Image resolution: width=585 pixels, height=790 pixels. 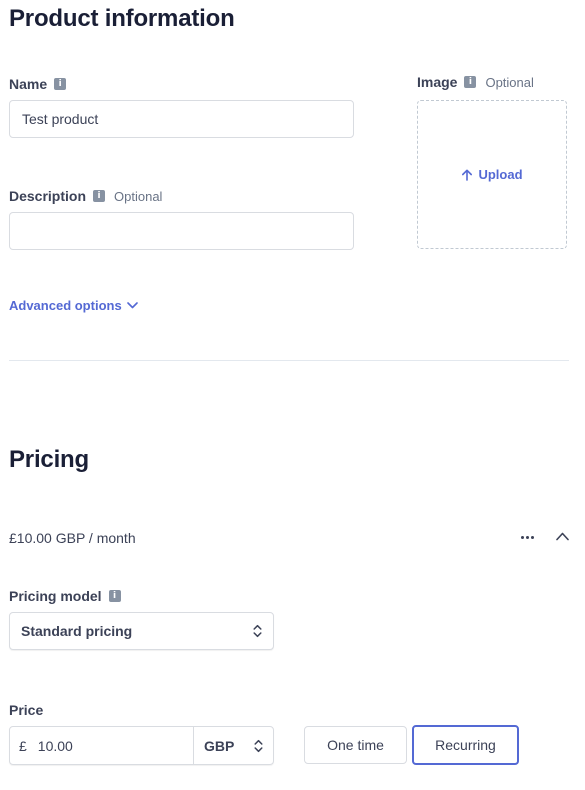 I want to click on one-time-button: One time, so click(x=355, y=745).